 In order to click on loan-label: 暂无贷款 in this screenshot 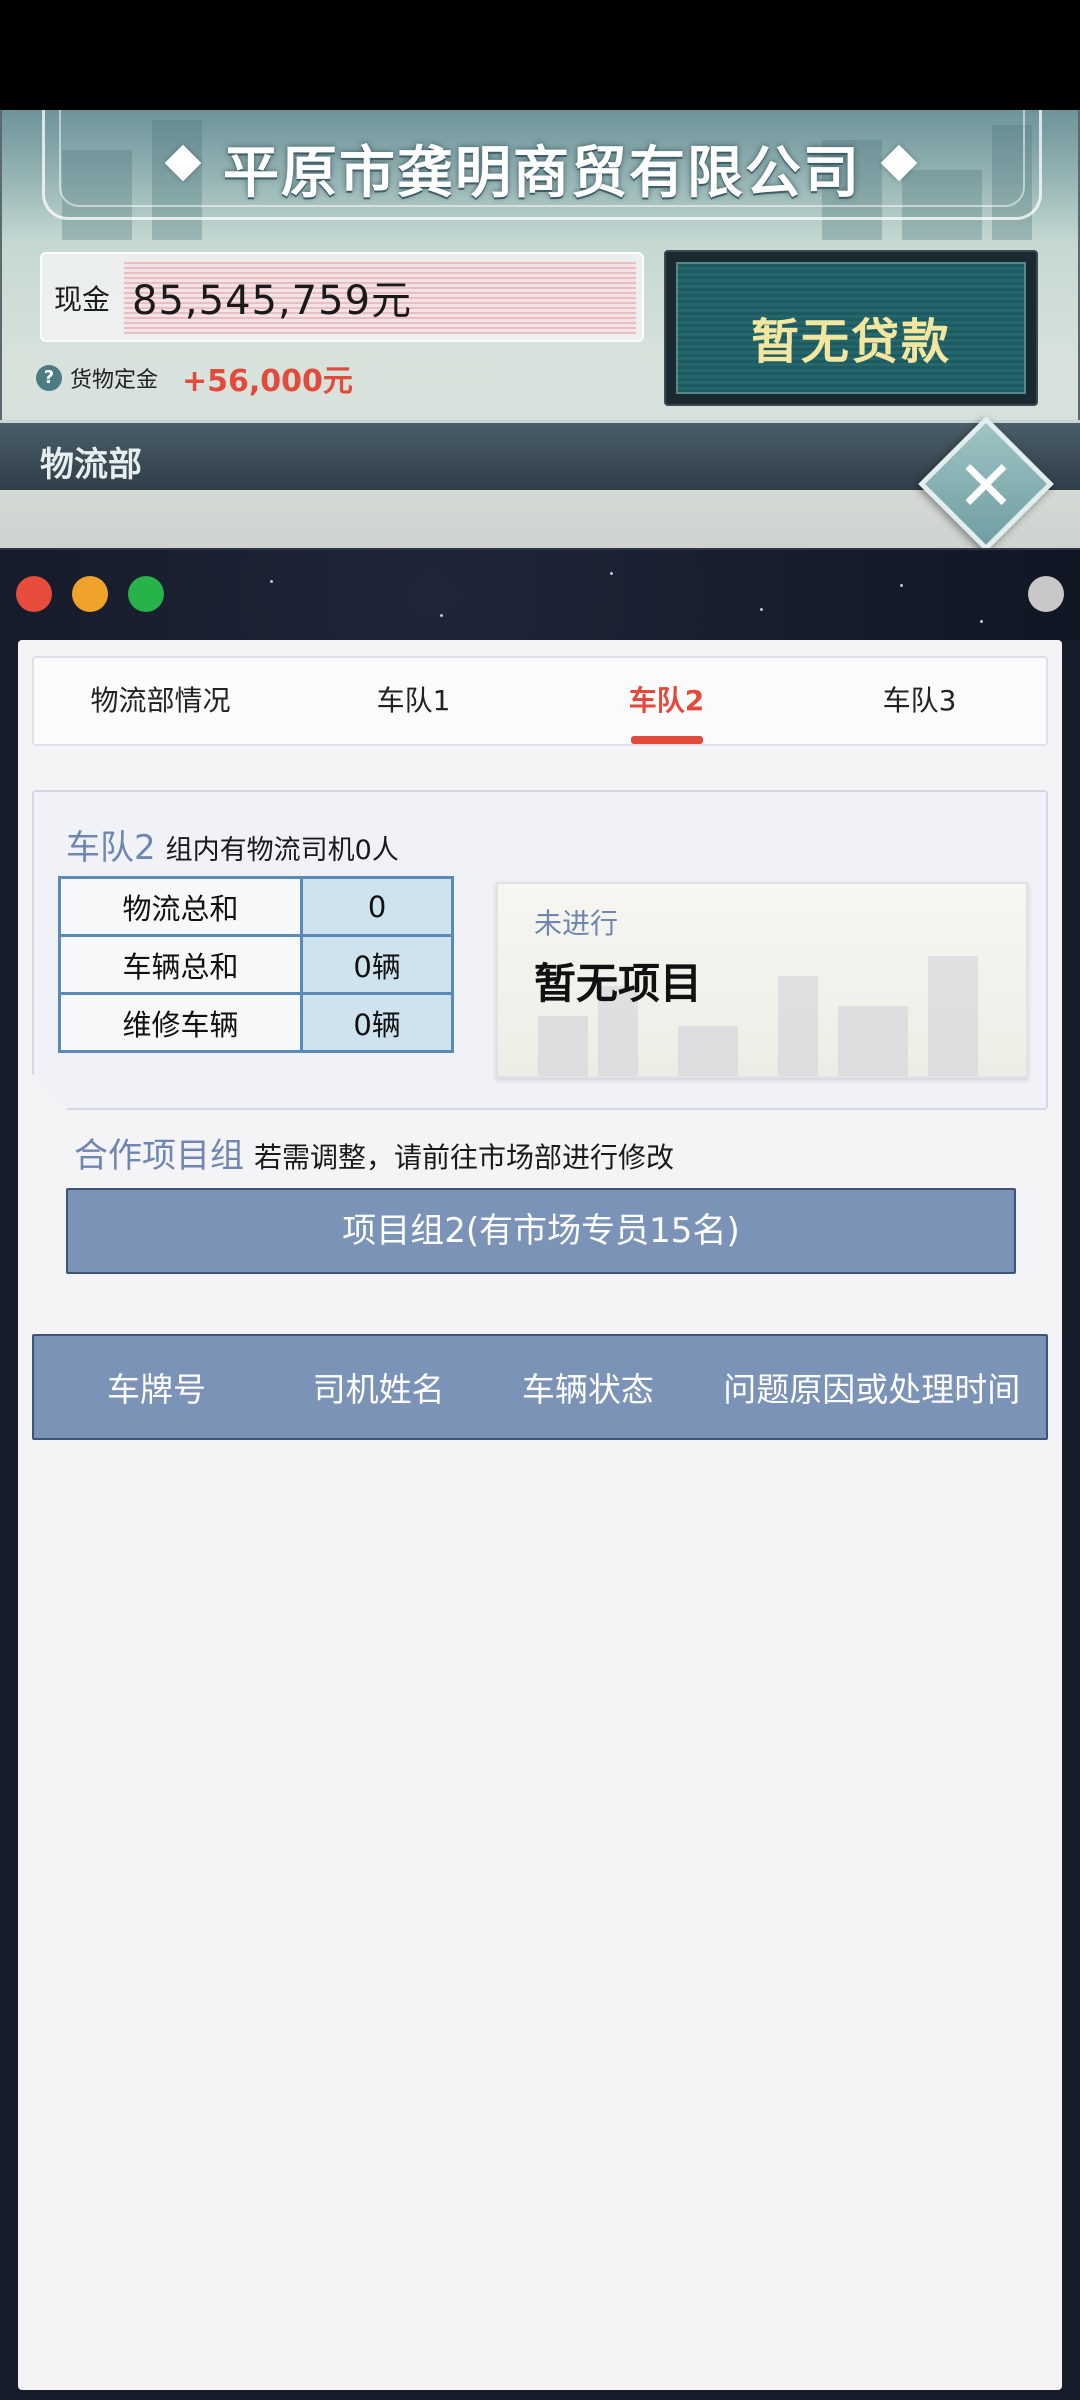, I will do `click(850, 342)`.